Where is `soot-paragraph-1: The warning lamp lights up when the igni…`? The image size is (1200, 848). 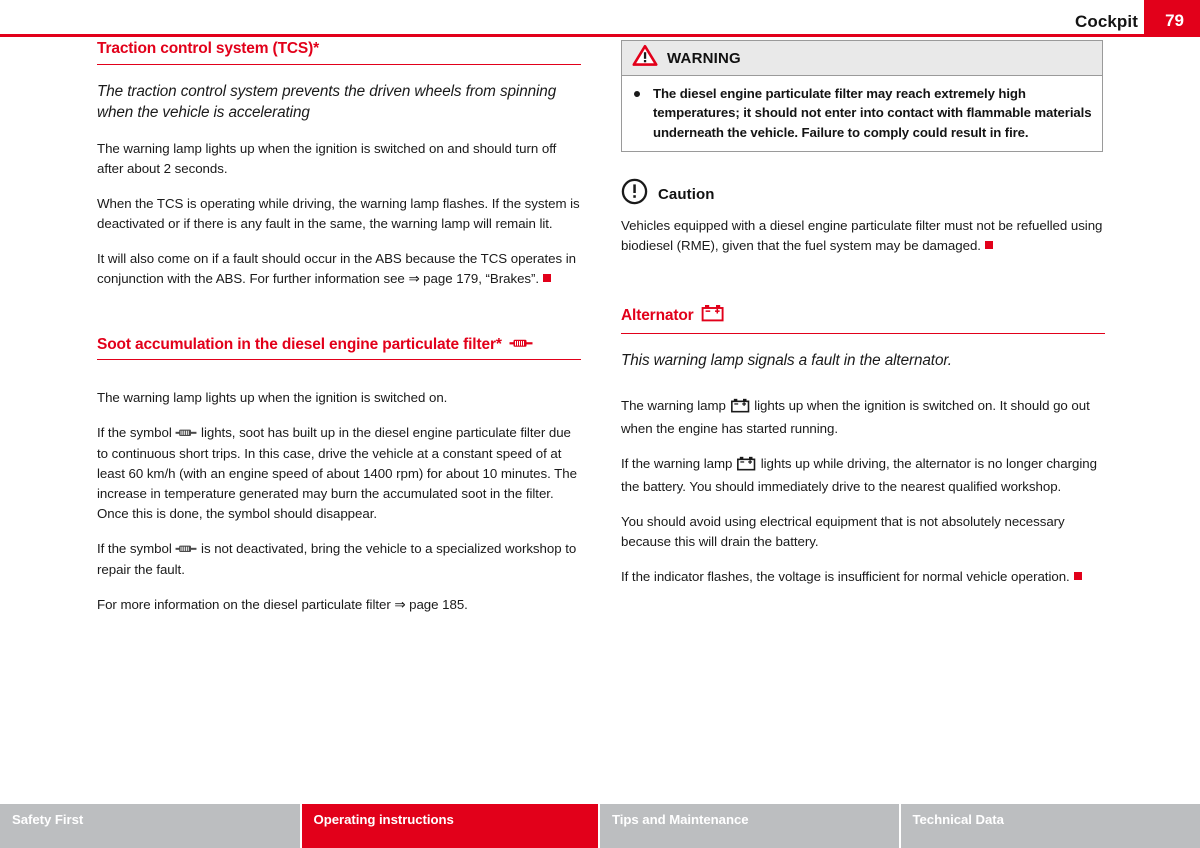
soot-paragraph-1: The warning lamp lights up when the igni… is located at coordinates (272, 398).